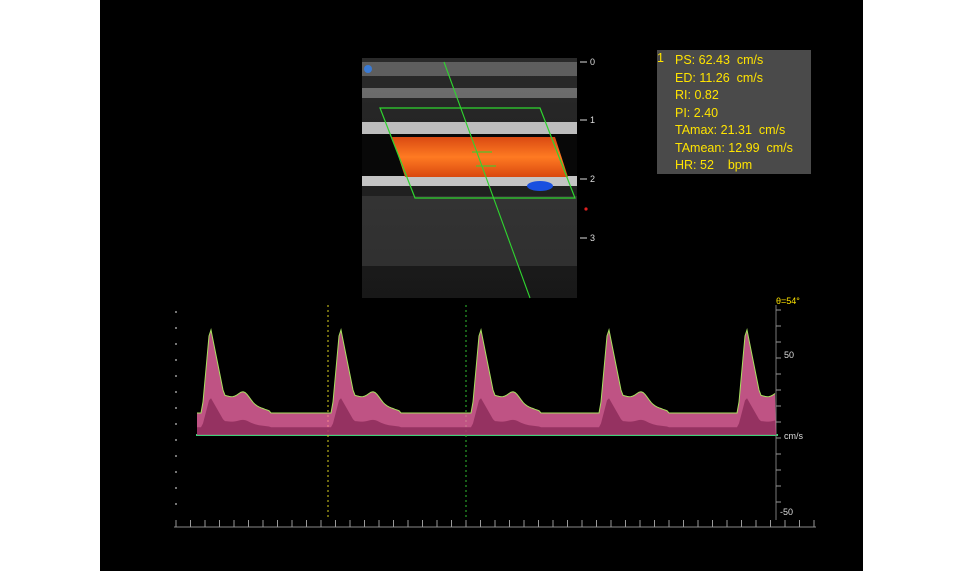  Describe the element at coordinates (793, 436) in the screenshot. I see `velocity-unit-label: cm/s` at that location.